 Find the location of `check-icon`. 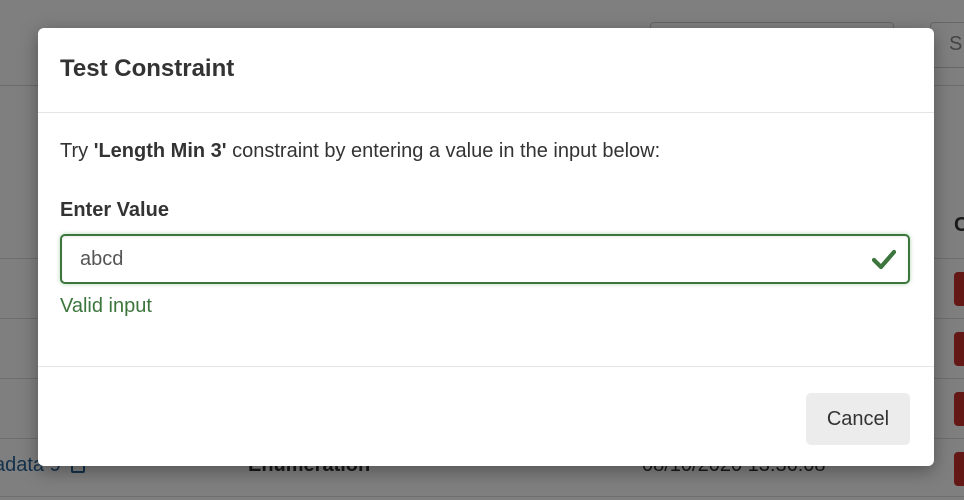

check-icon is located at coordinates (884, 259).